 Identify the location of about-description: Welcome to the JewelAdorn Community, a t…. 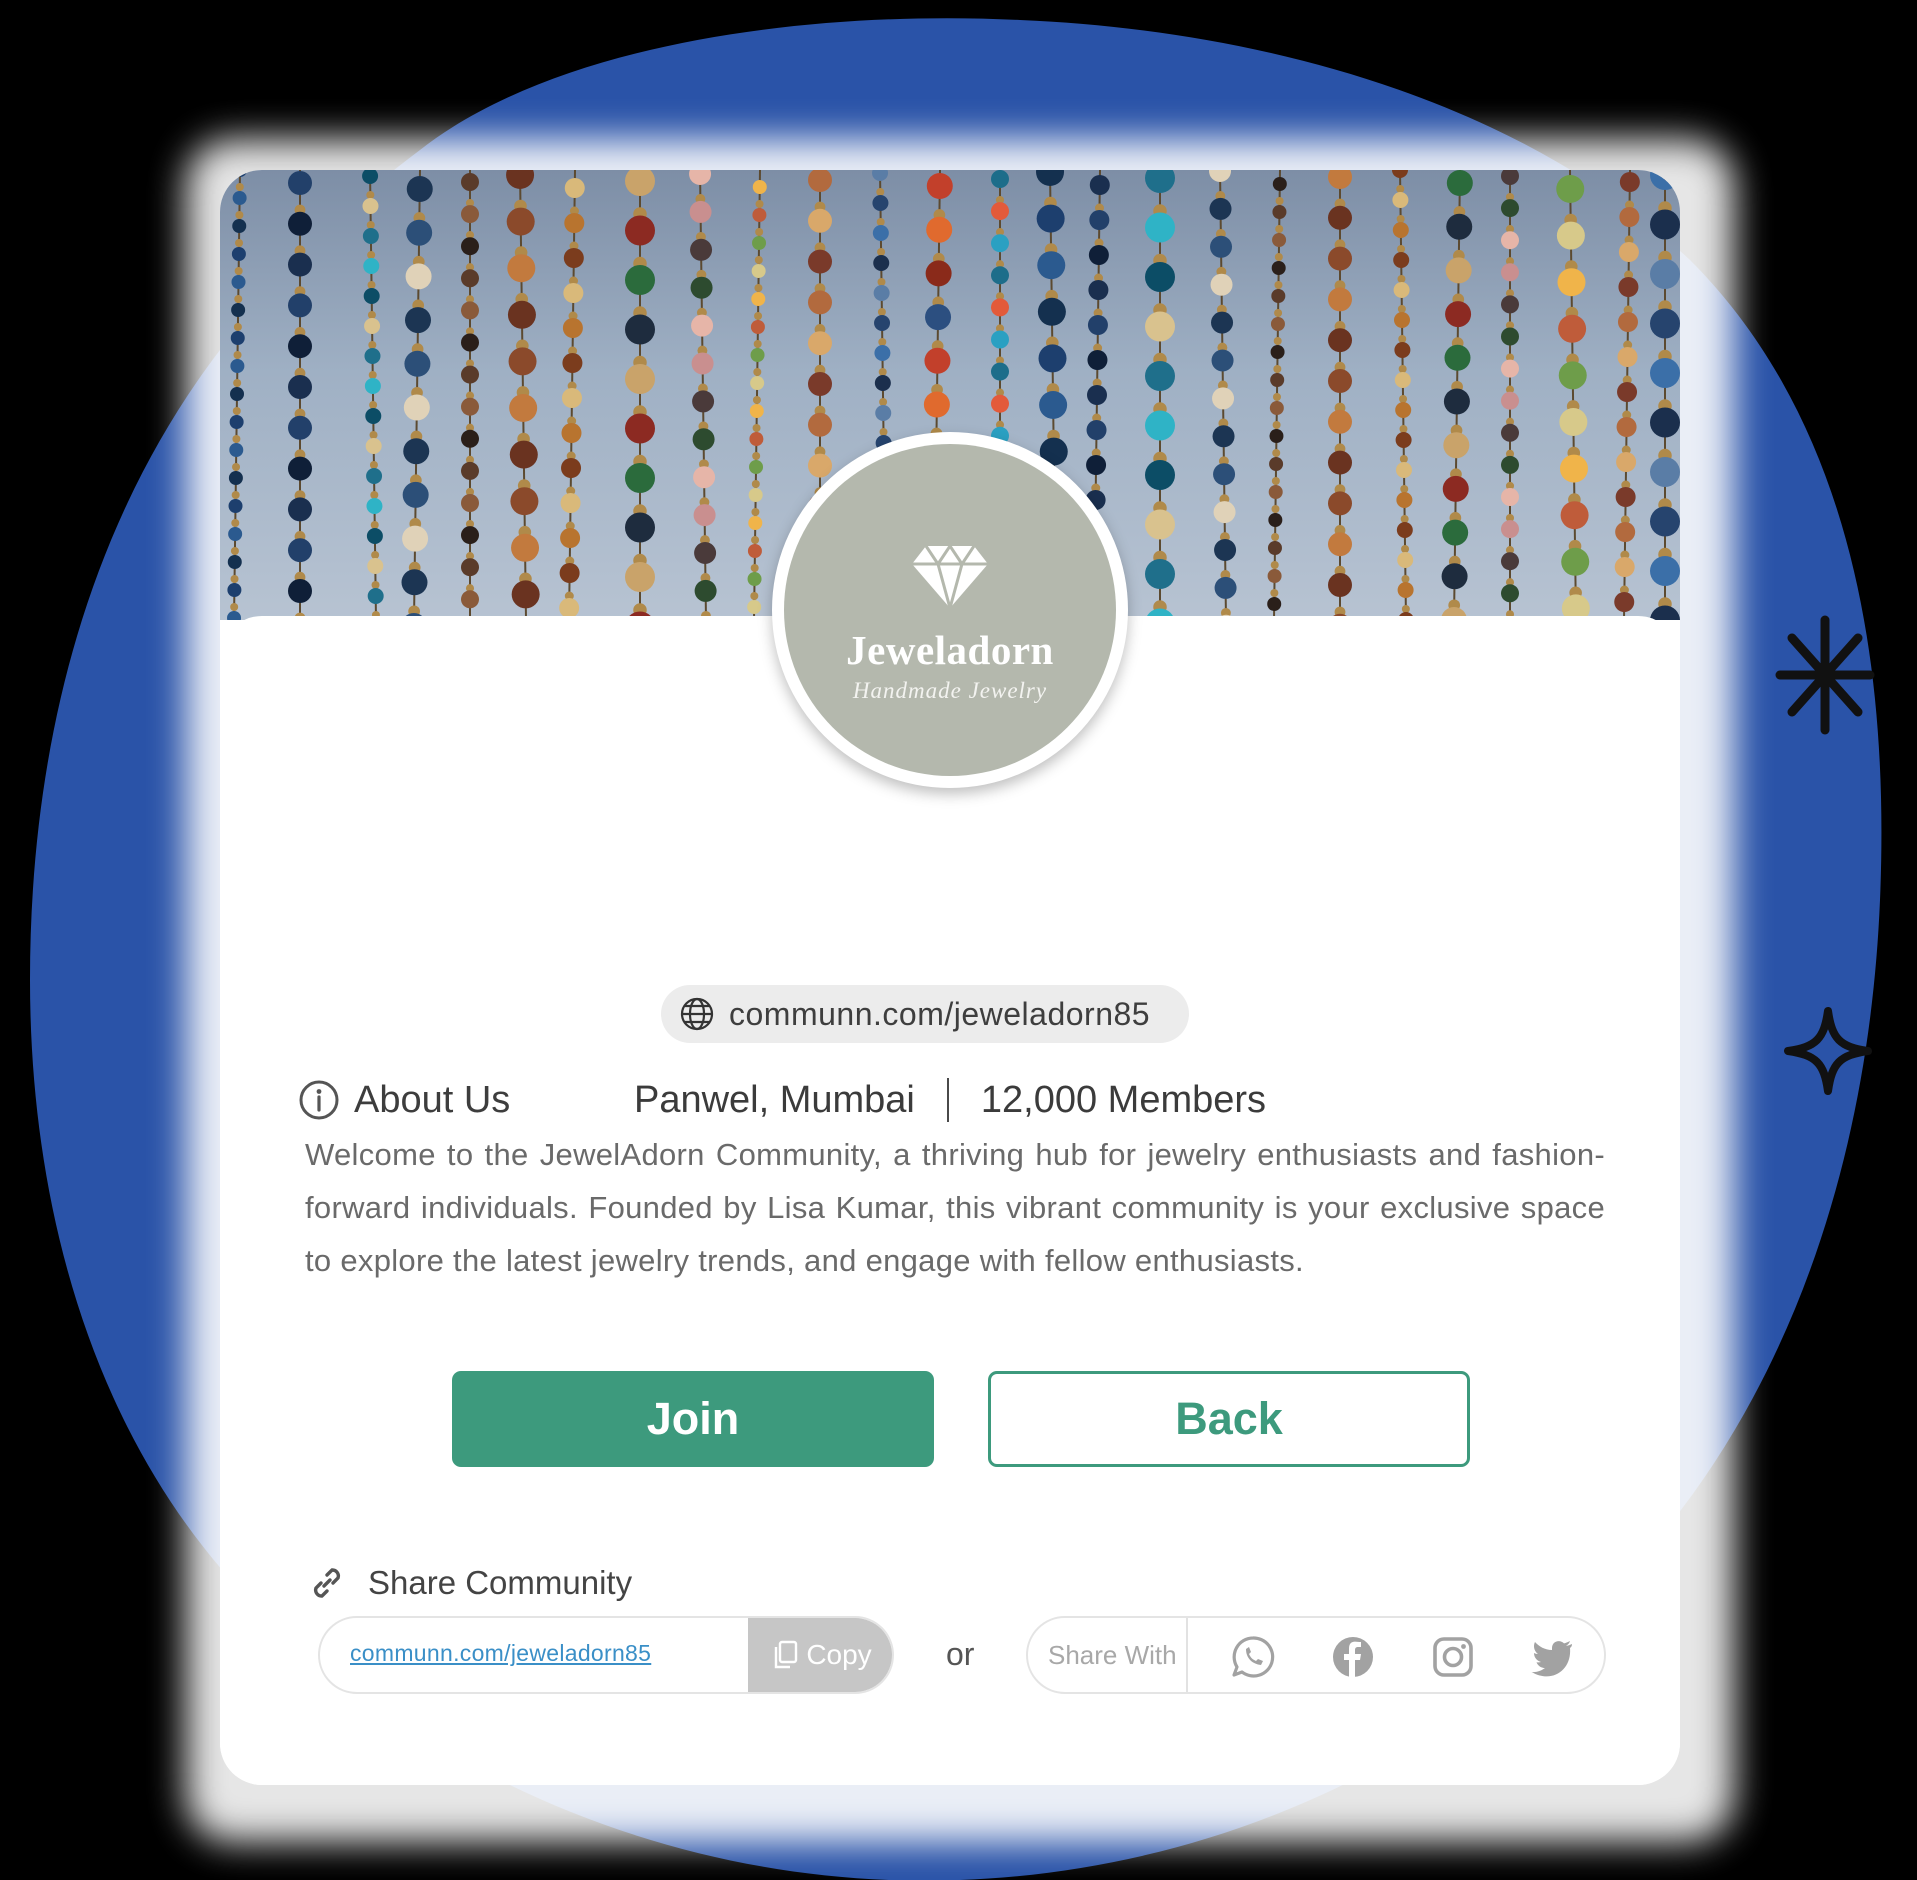
(955, 1207).